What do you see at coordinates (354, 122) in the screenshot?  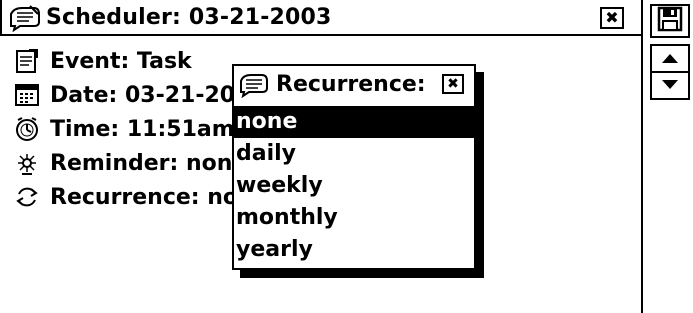 I see `option-none: none` at bounding box center [354, 122].